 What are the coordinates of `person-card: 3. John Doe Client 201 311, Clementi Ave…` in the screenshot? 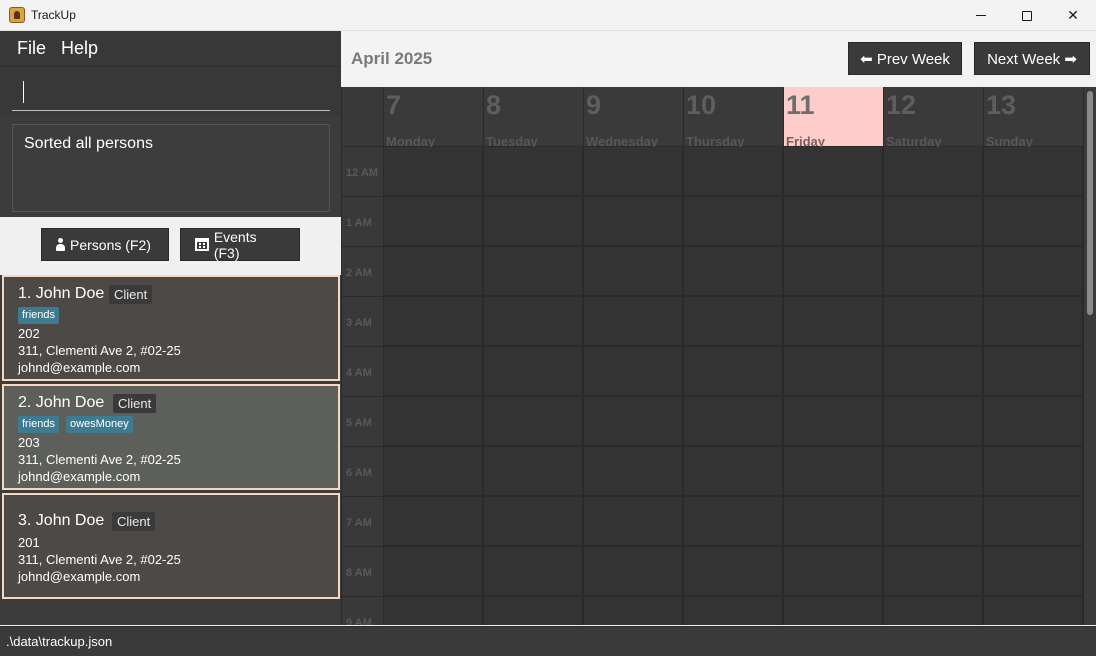 It's located at (171, 546).